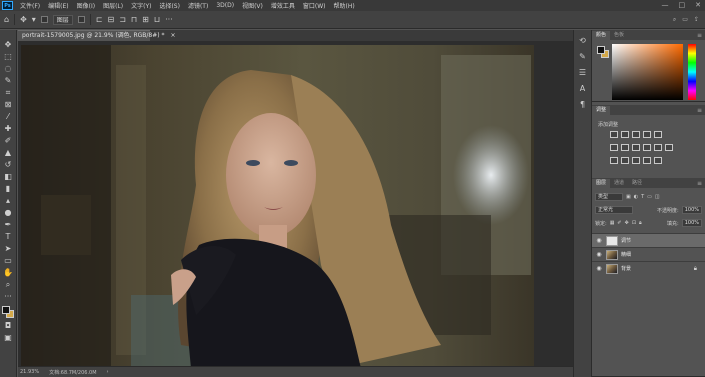 The image size is (705, 377). I want to click on paragraph-icon: ¶, so click(582, 104).